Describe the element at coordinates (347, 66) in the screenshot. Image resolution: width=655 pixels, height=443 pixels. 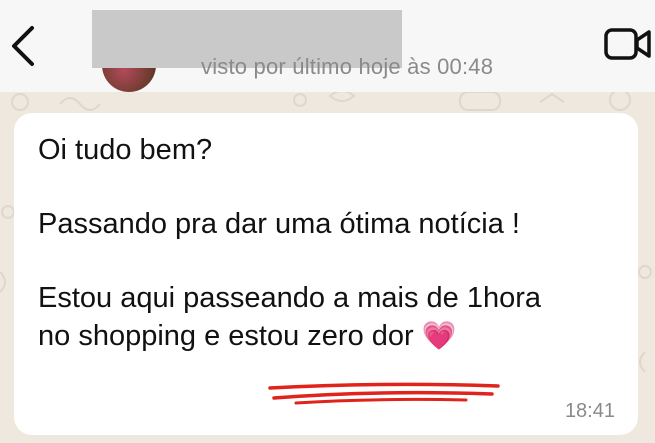
I see `last-seen-status: visto por último hoje às 00:48` at that location.